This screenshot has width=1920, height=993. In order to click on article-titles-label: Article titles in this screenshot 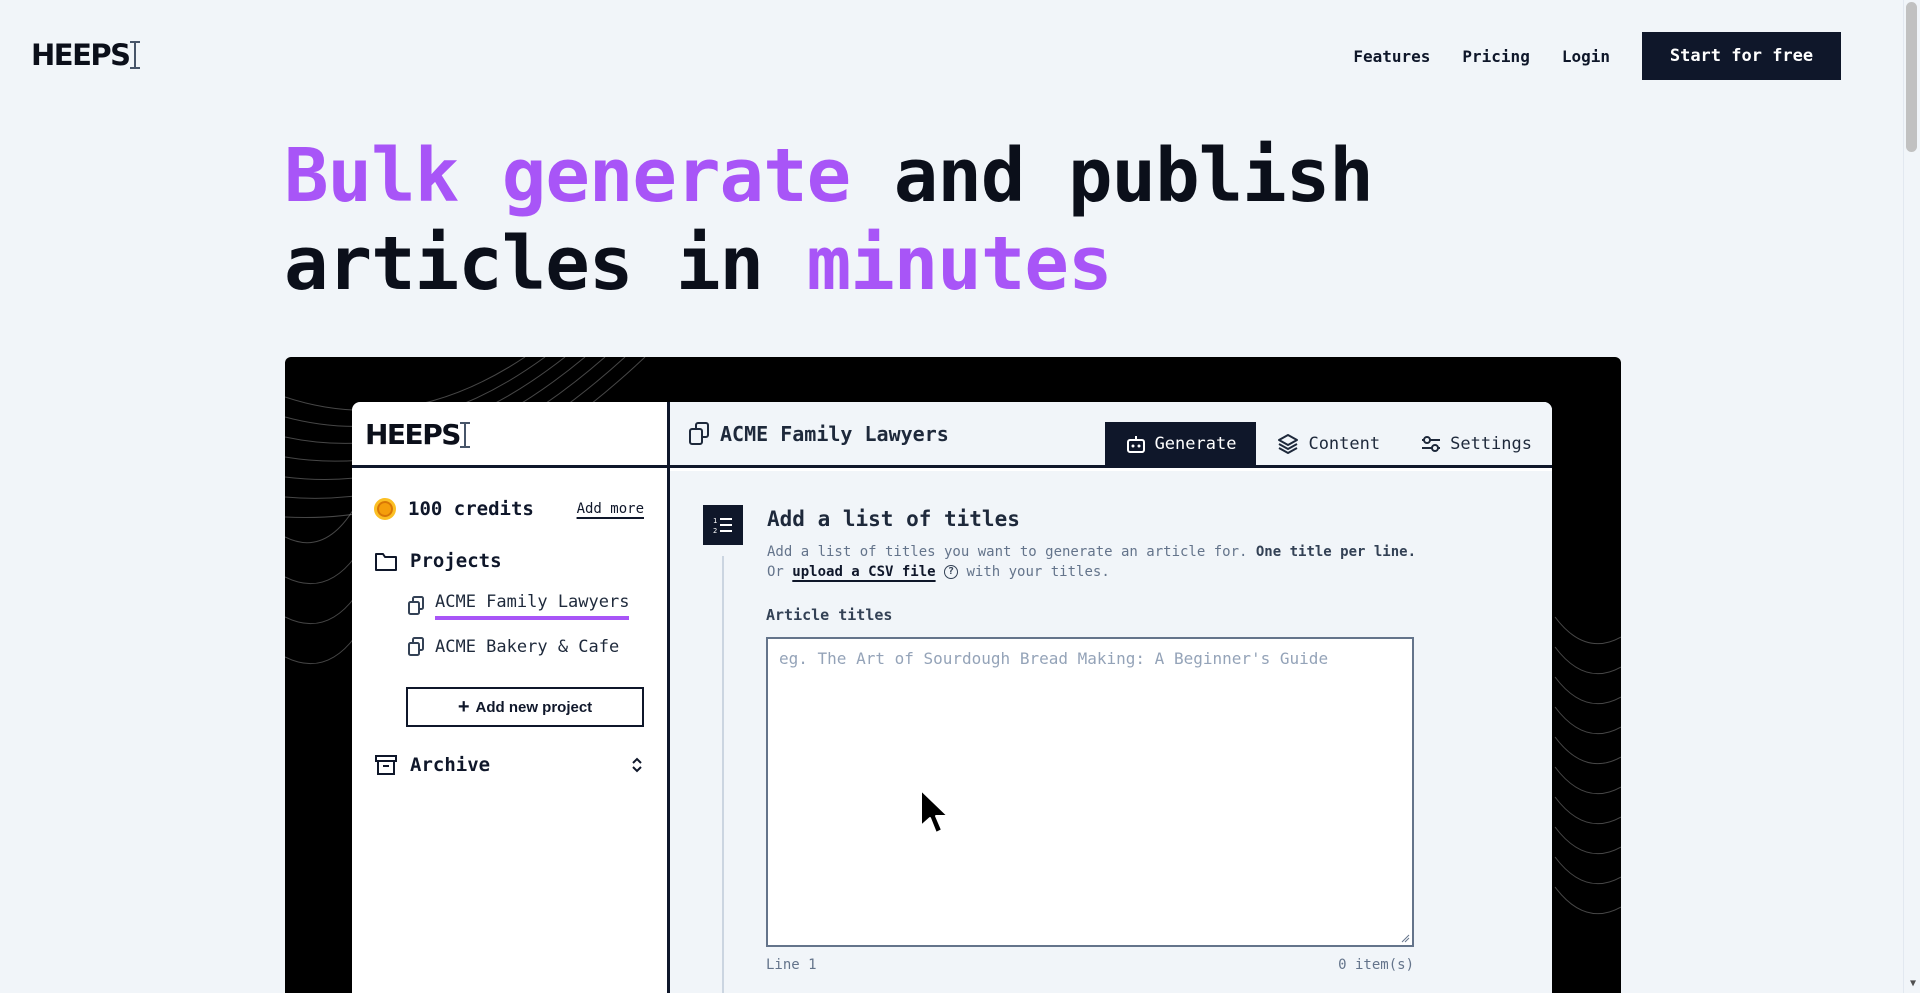, I will do `click(829, 615)`.